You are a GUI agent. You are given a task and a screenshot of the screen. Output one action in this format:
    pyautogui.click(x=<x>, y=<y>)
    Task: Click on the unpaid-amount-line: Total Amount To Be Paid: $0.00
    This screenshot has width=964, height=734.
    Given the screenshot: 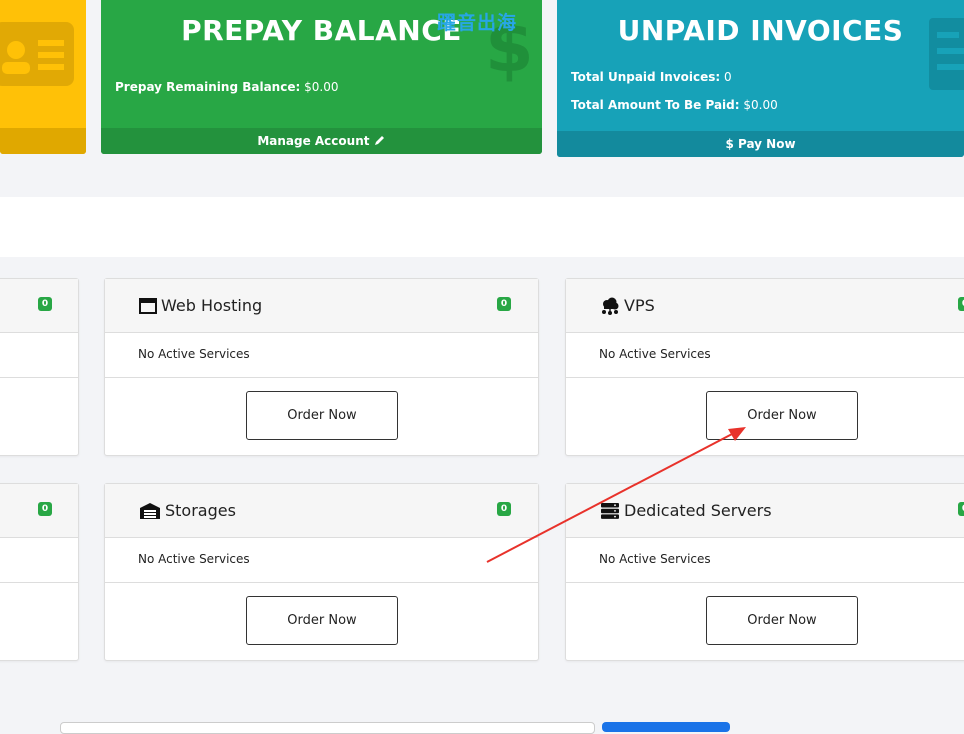 What is the action you would take?
    pyautogui.click(x=674, y=105)
    